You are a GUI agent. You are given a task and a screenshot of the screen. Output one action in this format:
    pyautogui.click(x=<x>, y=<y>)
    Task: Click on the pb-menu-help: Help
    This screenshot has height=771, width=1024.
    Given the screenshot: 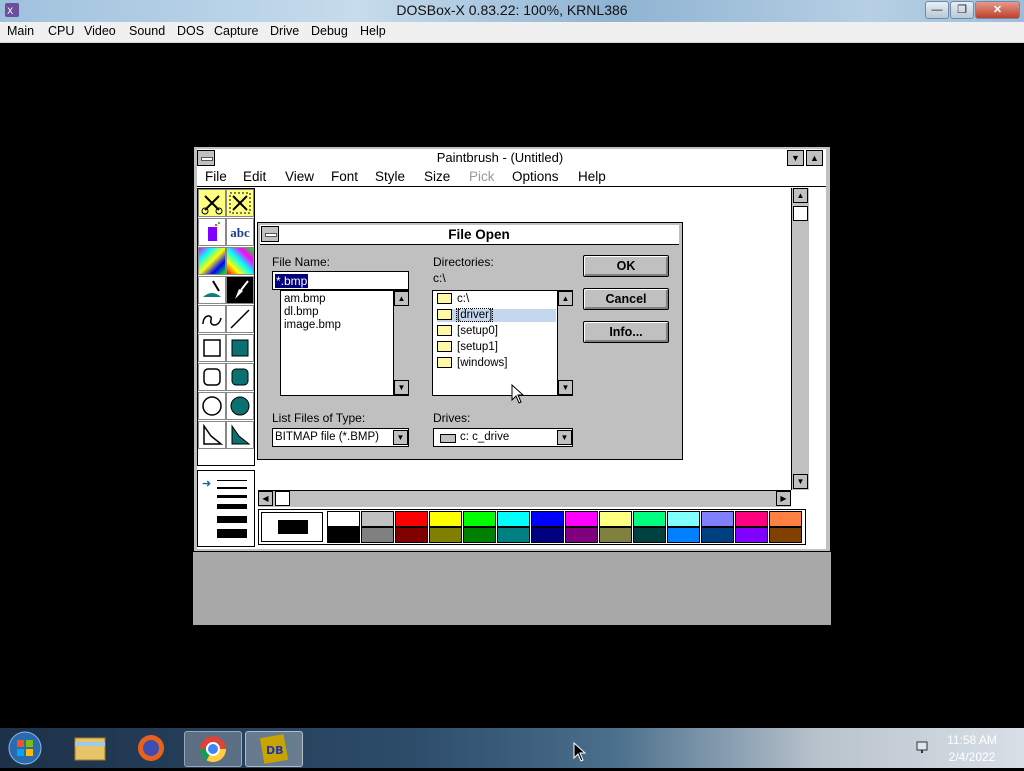 What is the action you would take?
    pyautogui.click(x=592, y=176)
    